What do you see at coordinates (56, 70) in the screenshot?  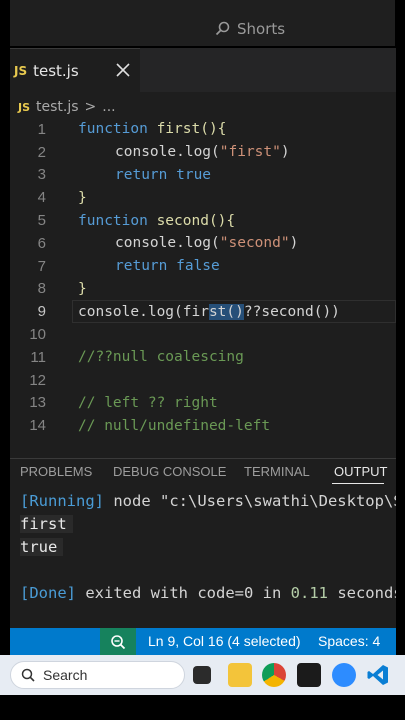 I see `tab-filename: test.js` at bounding box center [56, 70].